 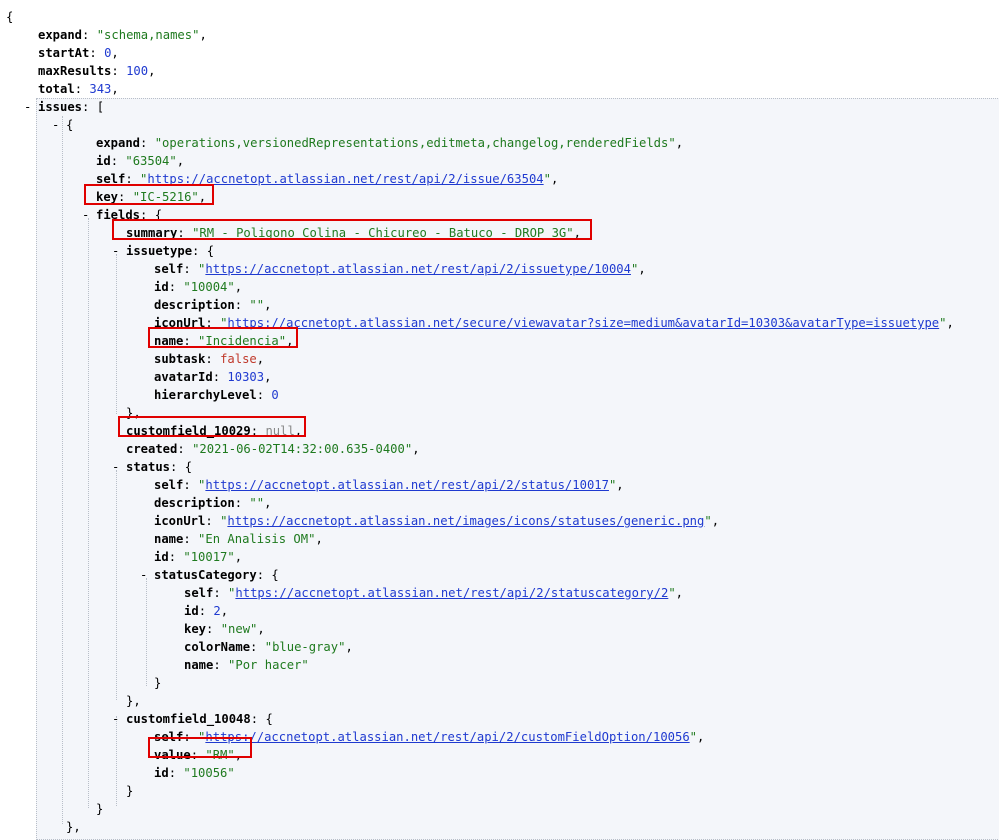 I want to click on json-line: id: "63504",, so click(x=140, y=161).